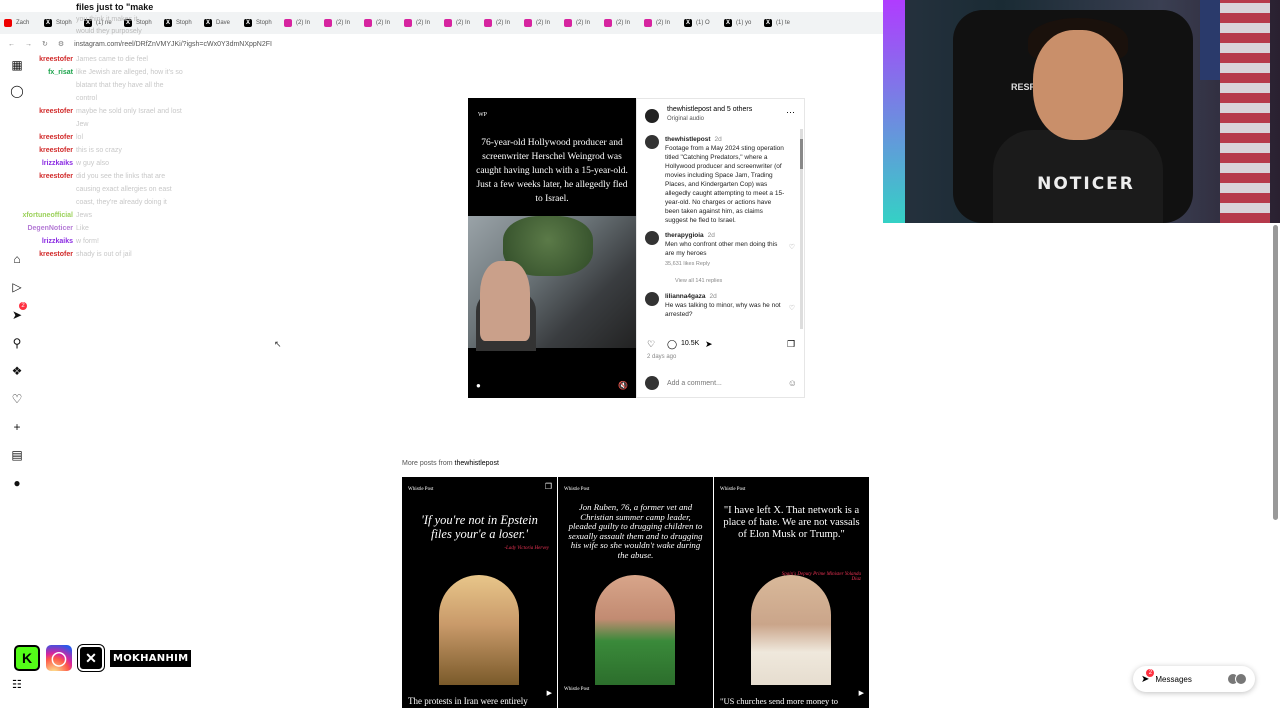 The image size is (1280, 720). I want to click on reel-play-icon: ▶, so click(549, 693).